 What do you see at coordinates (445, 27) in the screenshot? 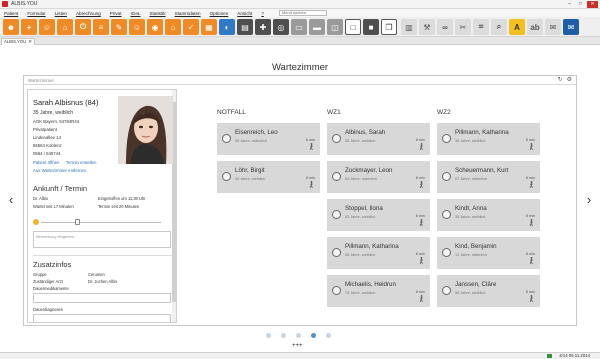
I see `link-icon: ∞` at bounding box center [445, 27].